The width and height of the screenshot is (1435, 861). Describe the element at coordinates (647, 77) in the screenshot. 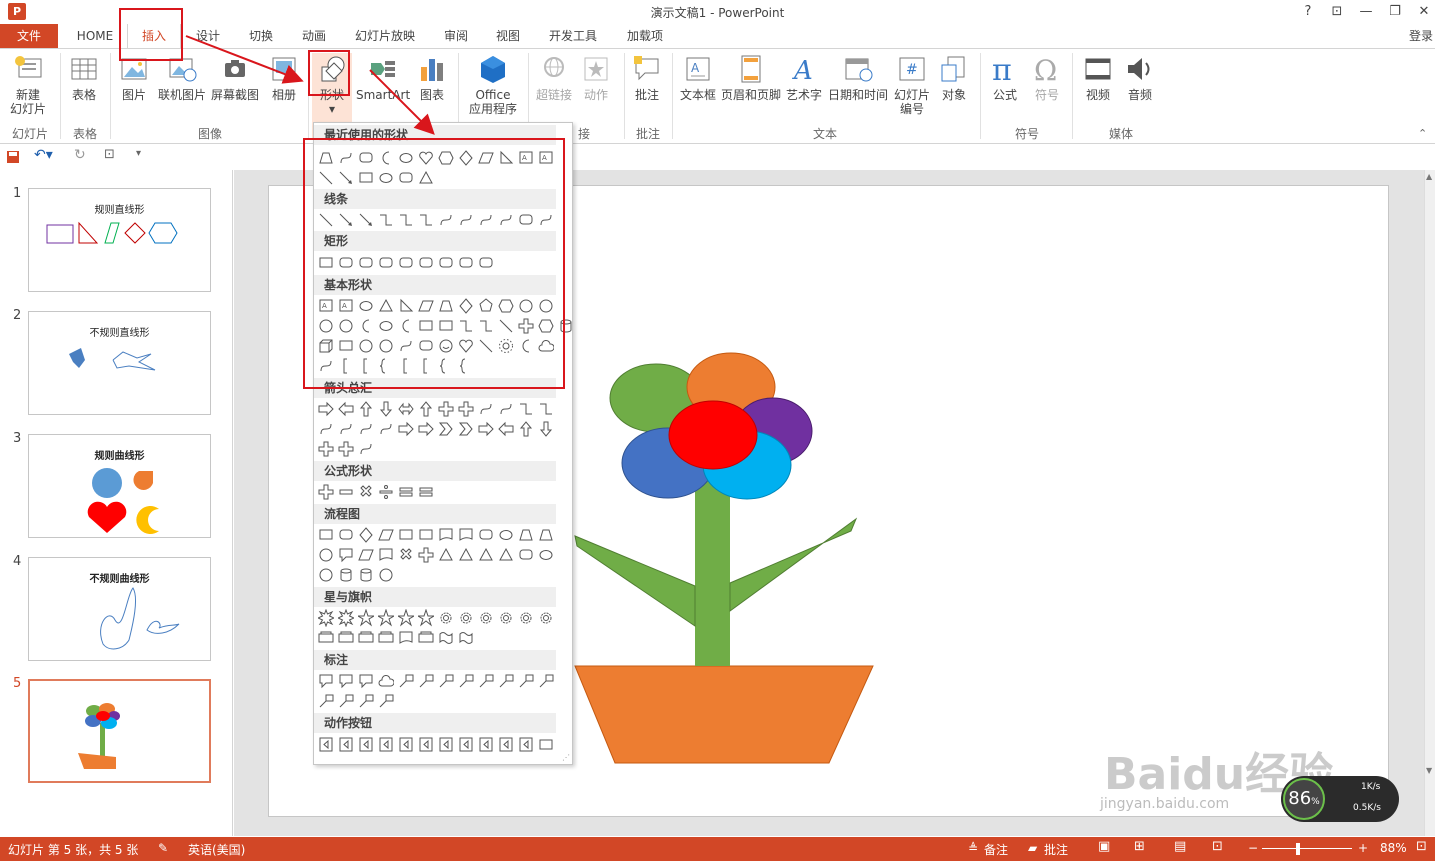

I see `comment-button: 批注` at that location.